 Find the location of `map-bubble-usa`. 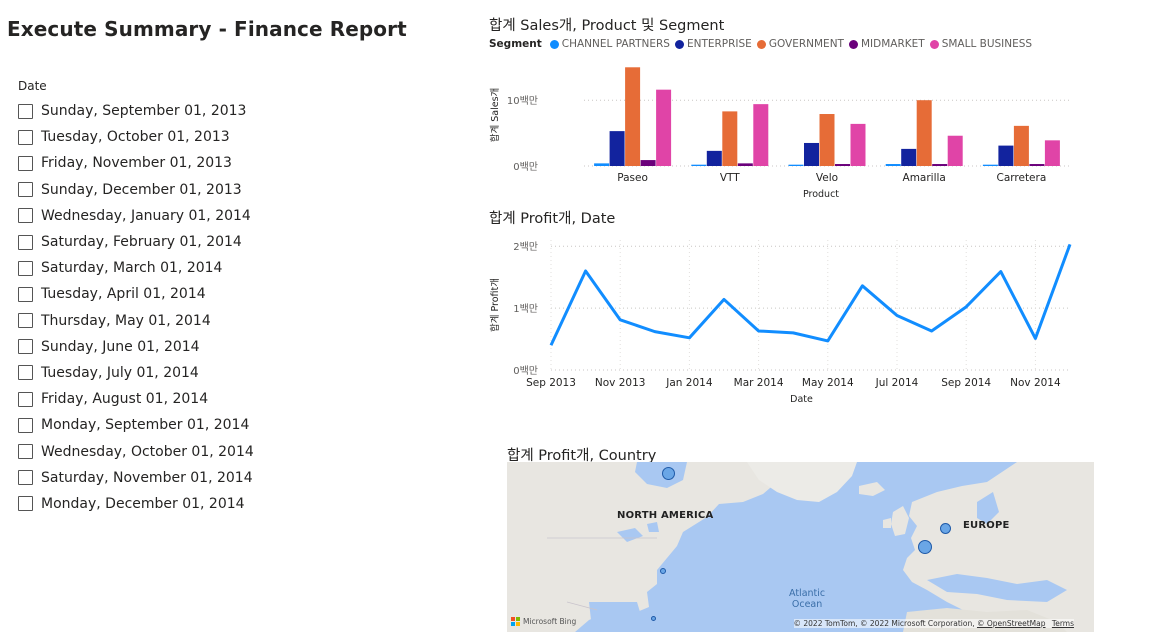

map-bubble-usa is located at coordinates (663, 571).